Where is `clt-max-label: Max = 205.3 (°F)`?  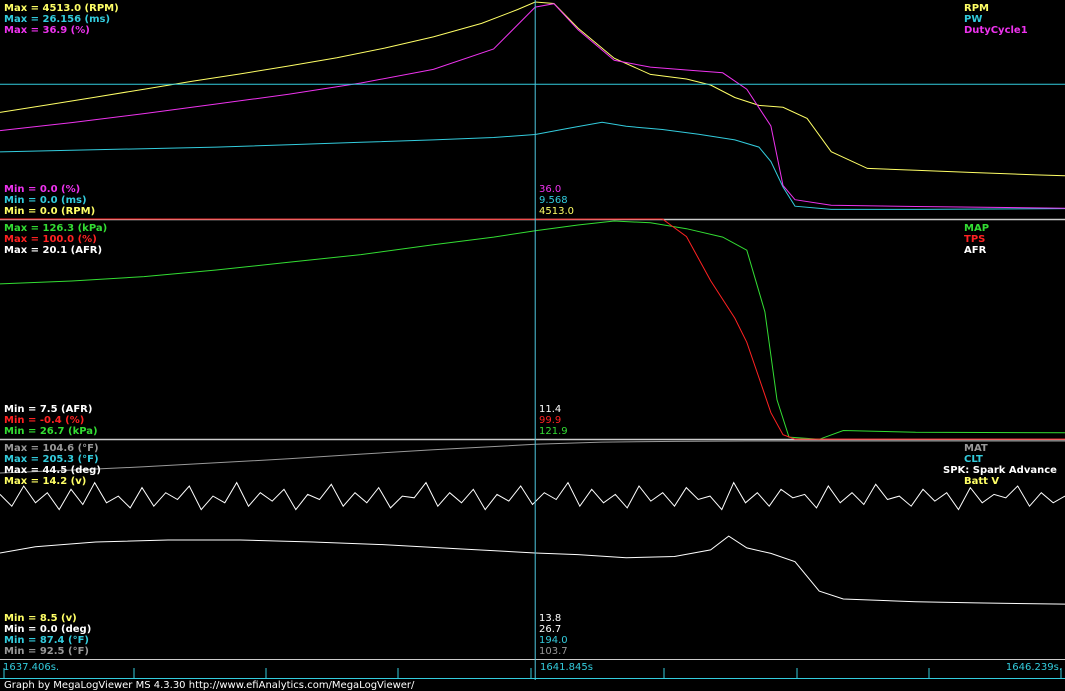 clt-max-label: Max = 205.3 (°F) is located at coordinates (51, 459).